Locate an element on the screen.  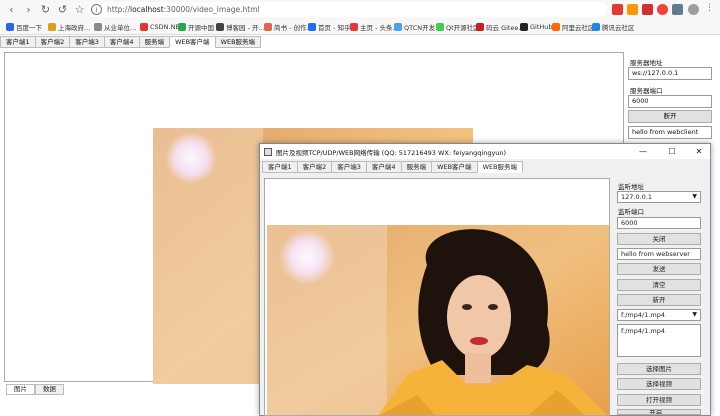
window-tab-3: 客户端3 is located at coordinates (348, 167).